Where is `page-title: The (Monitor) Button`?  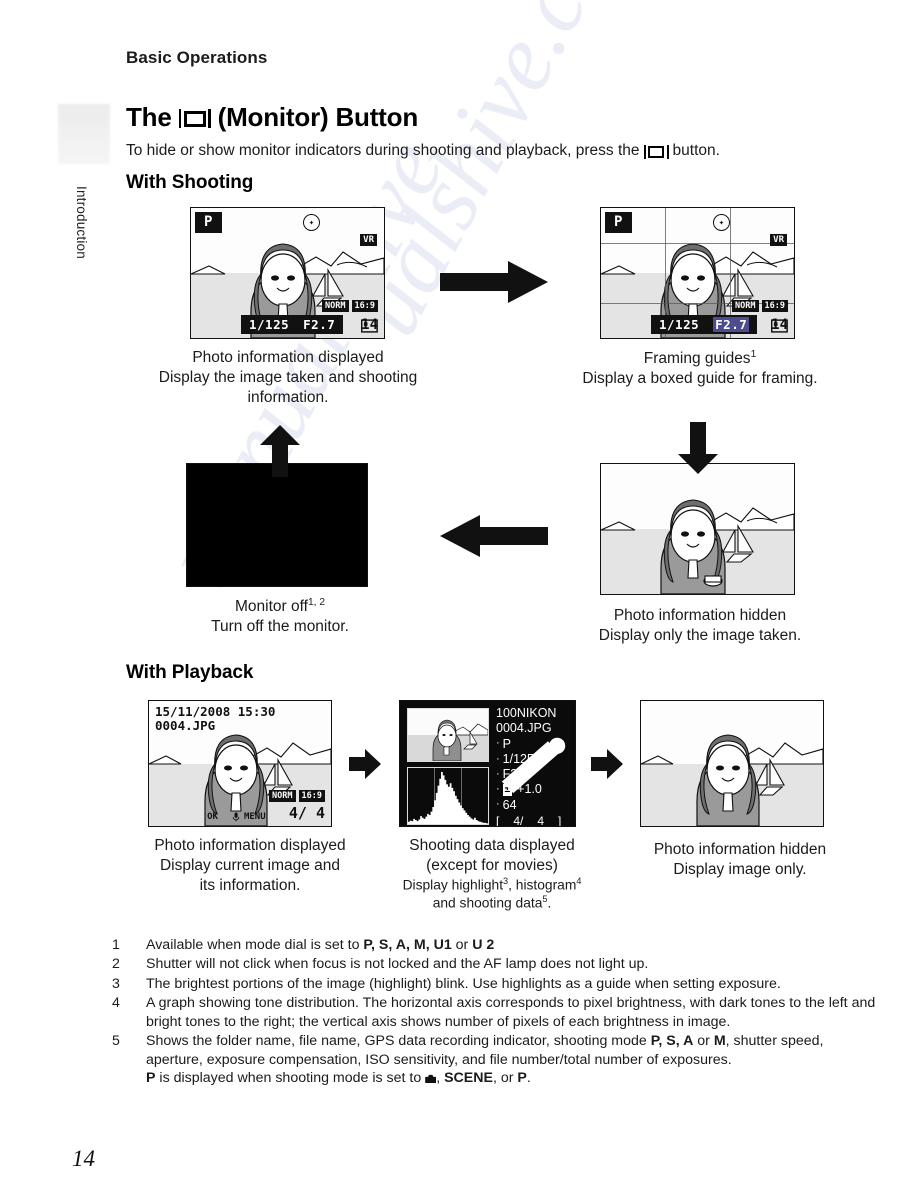
page-title: The (Monitor) Button is located at coordinates (272, 117).